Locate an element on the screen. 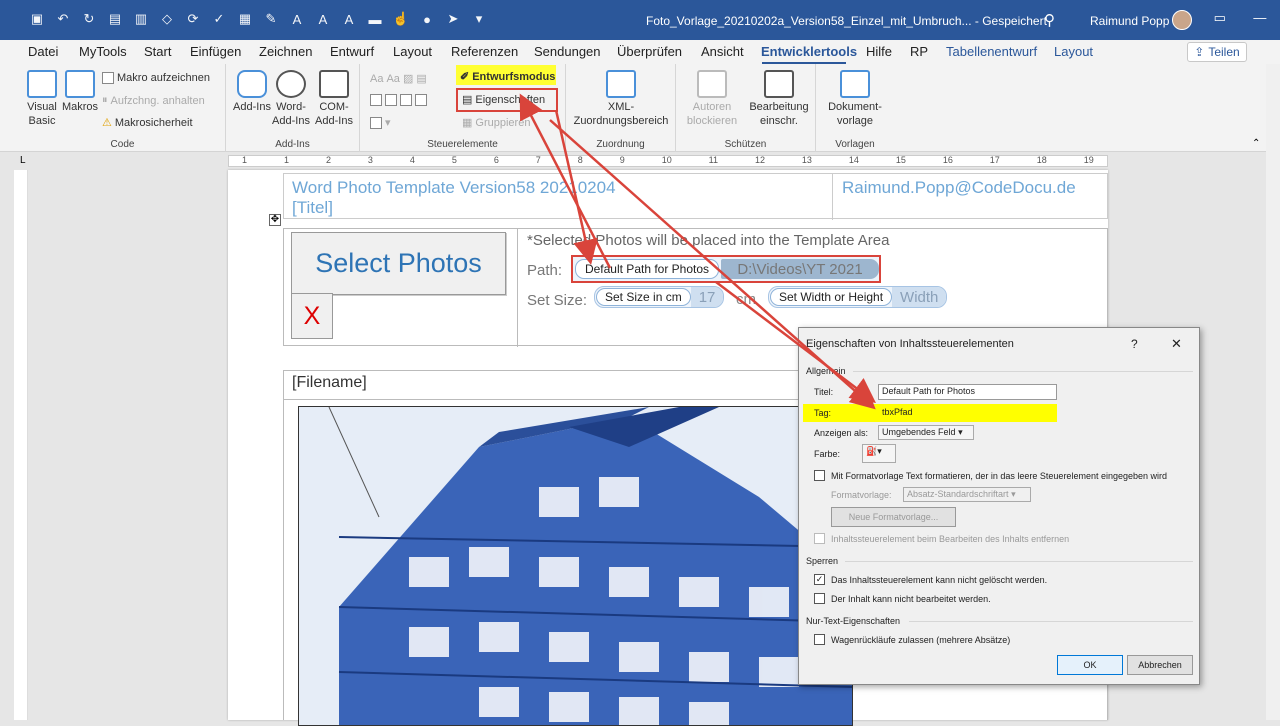 This screenshot has width=1280, height=726. microphone-icon: ● is located at coordinates (427, 19).